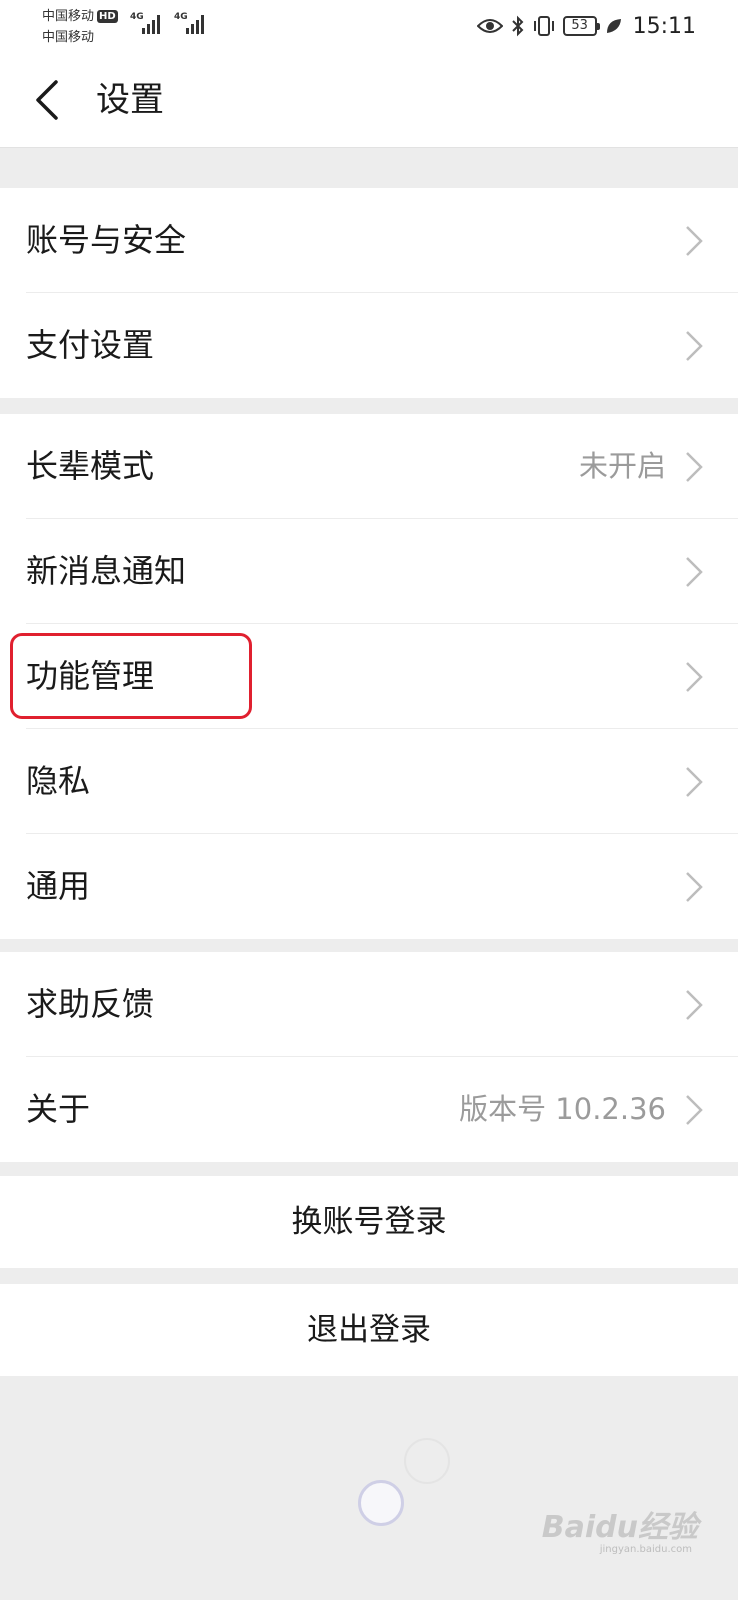  I want to click on signal-1: 4G, so click(148, 24).